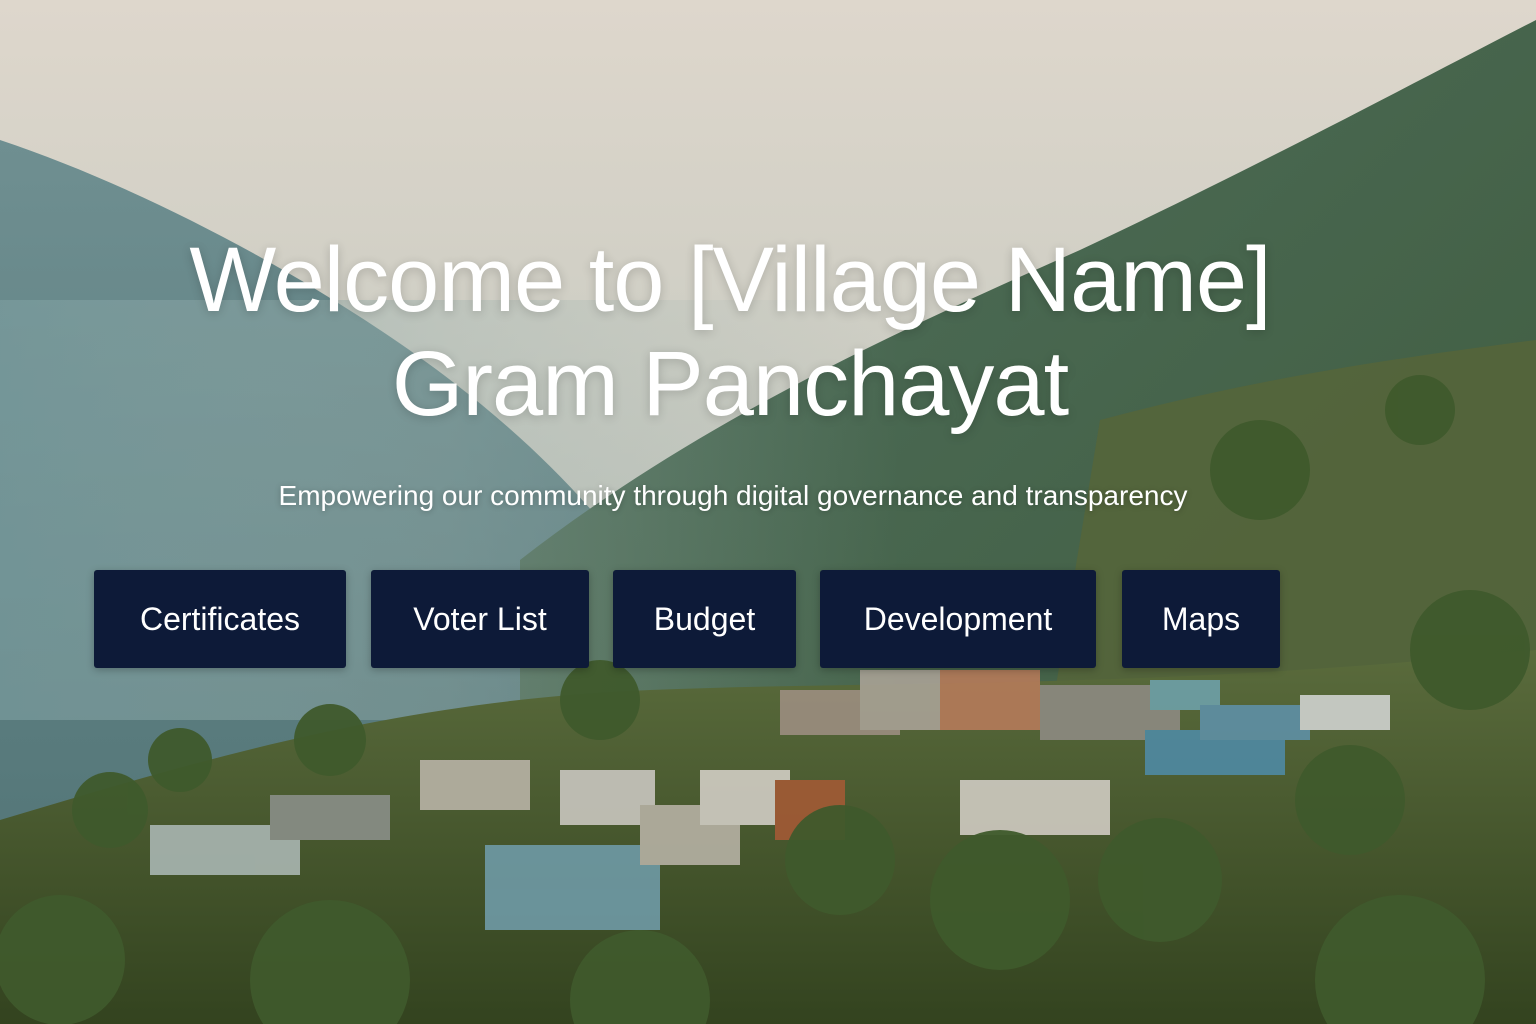 This screenshot has height=1024, width=1536. Describe the element at coordinates (220, 619) in the screenshot. I see `certificates-button: Certificates` at that location.